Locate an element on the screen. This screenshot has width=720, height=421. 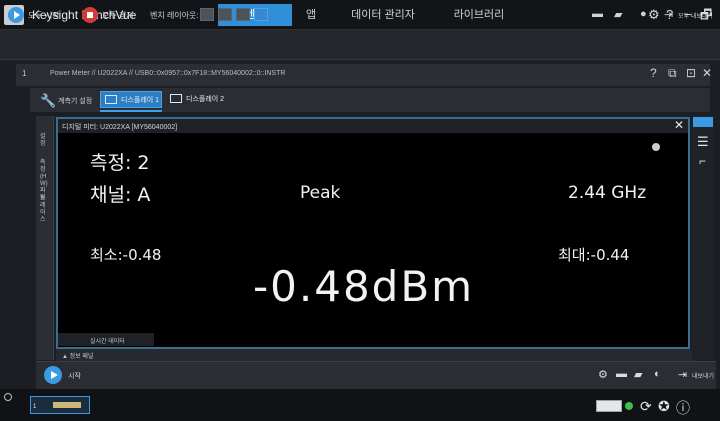
settings-gear-icon: ⚙ is located at coordinates (654, 15).